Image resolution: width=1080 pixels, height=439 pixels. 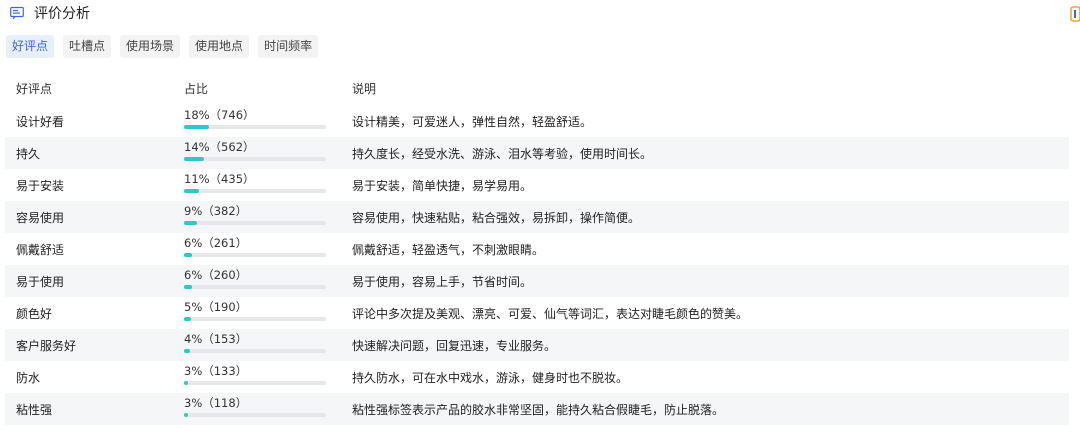 I want to click on desc-cell: 佩戴舒适，轻盈透气，不刺激眼睛。, so click(x=448, y=249).